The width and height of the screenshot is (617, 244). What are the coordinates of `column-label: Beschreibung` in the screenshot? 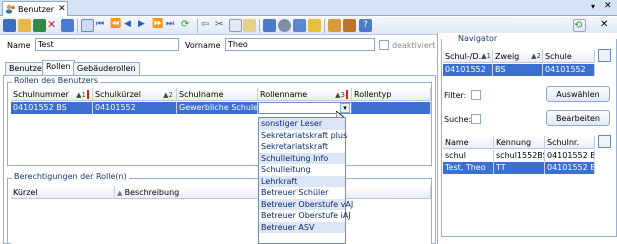 It's located at (152, 192).